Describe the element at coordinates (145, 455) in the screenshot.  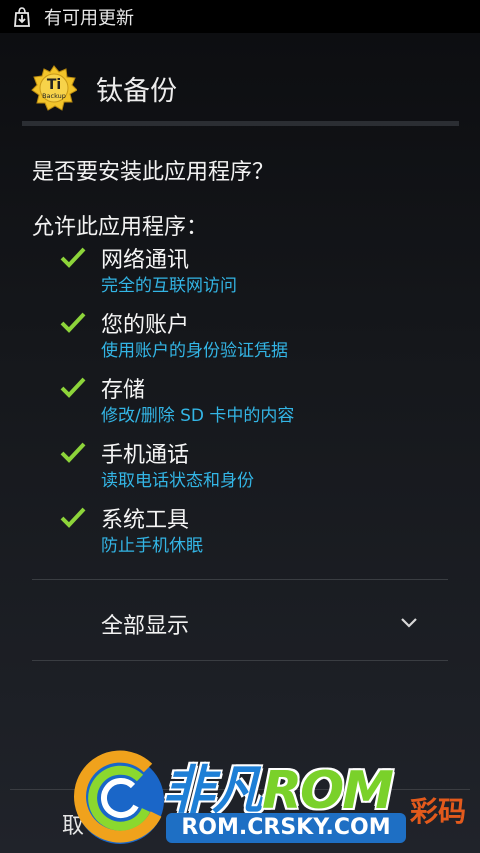
I see `permission-title: 手机通话` at that location.